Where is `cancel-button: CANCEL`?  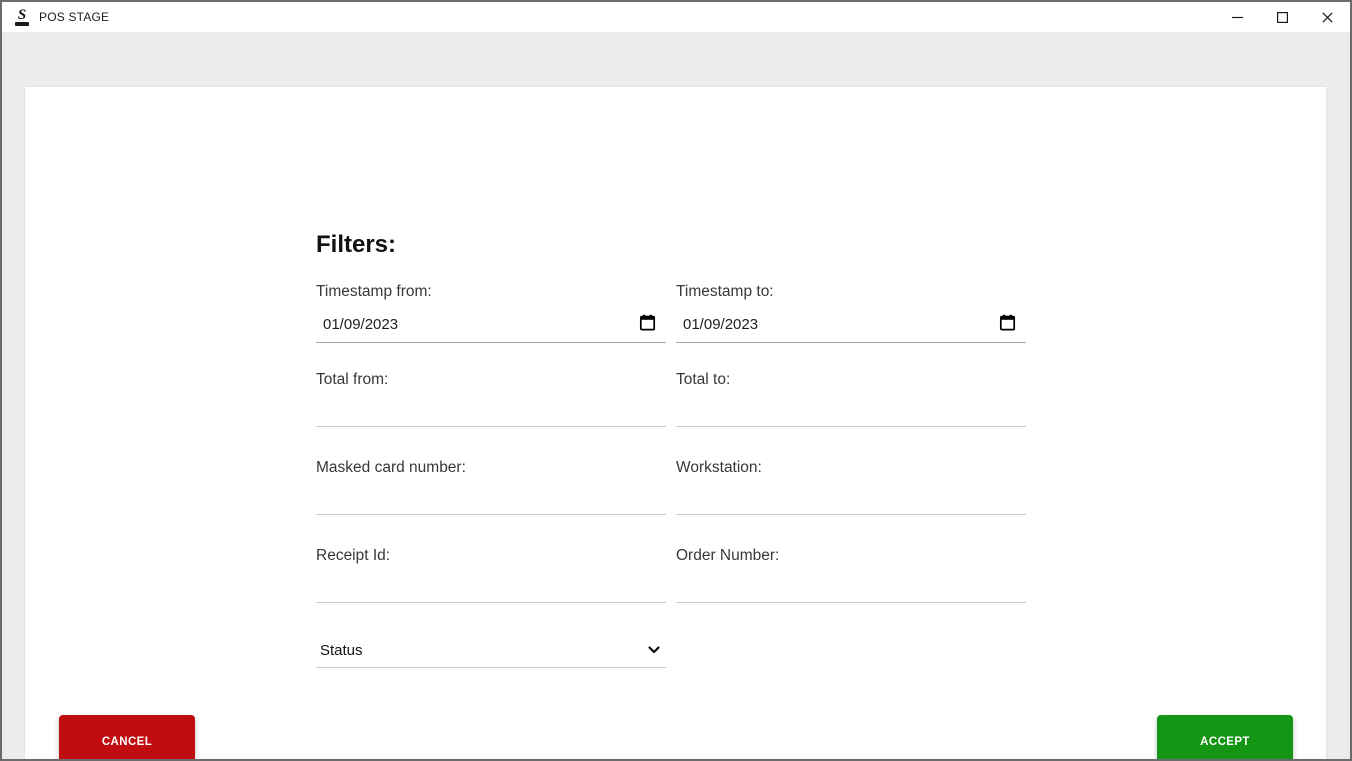 cancel-button: CANCEL is located at coordinates (127, 737).